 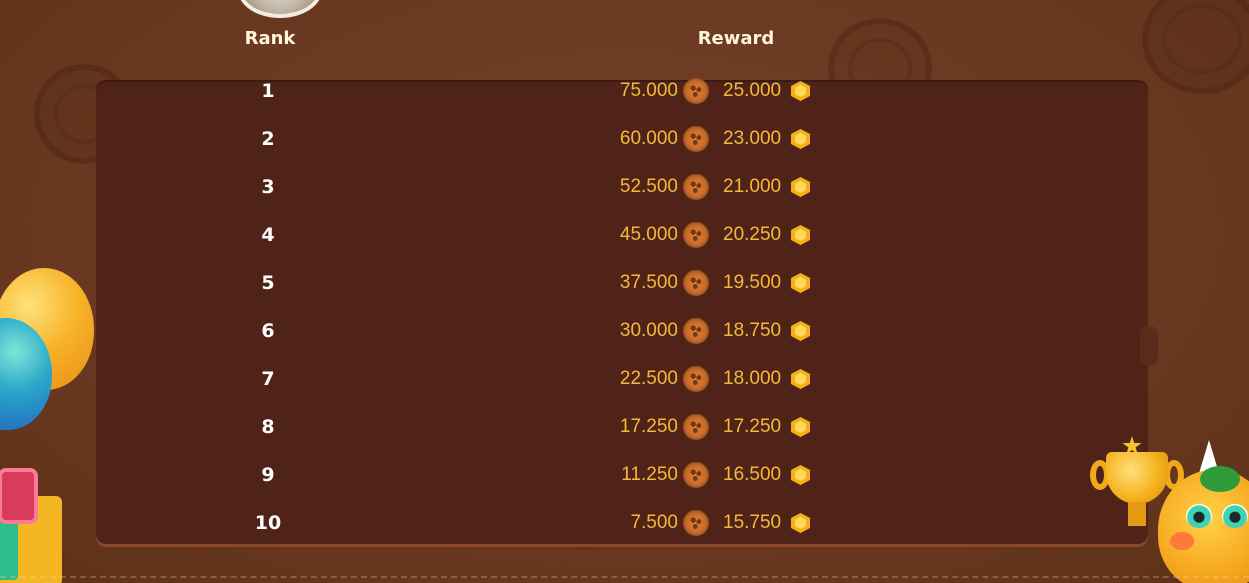 I want to click on coin-reward-amount: 19.500, so click(x=752, y=282).